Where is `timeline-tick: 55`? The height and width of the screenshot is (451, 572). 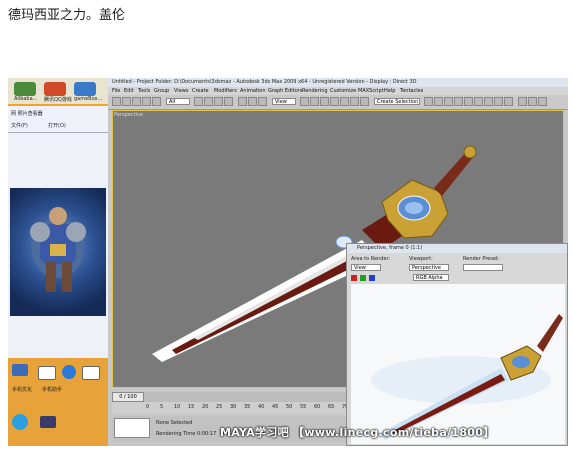
timeline-tick: 55 is located at coordinates (303, 407).